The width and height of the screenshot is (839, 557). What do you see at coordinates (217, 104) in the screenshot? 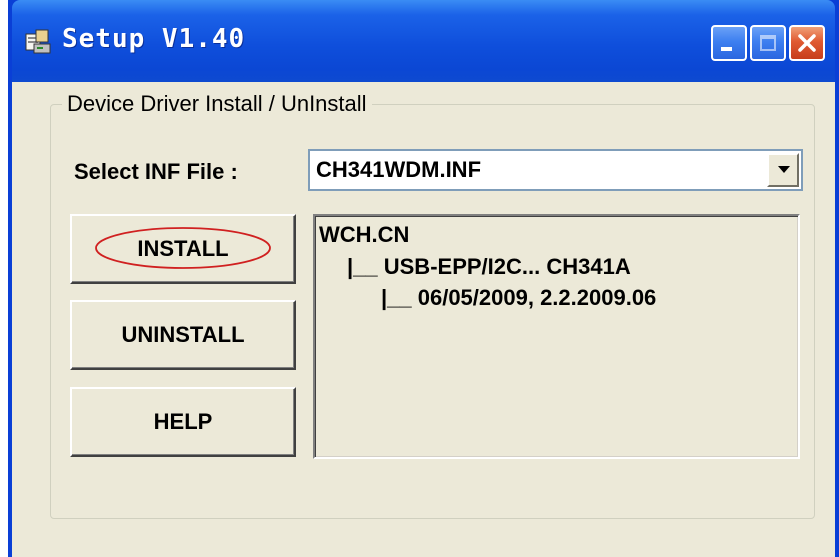
I see `groupbox-legend: Device Driver Install / UnInstall` at bounding box center [217, 104].